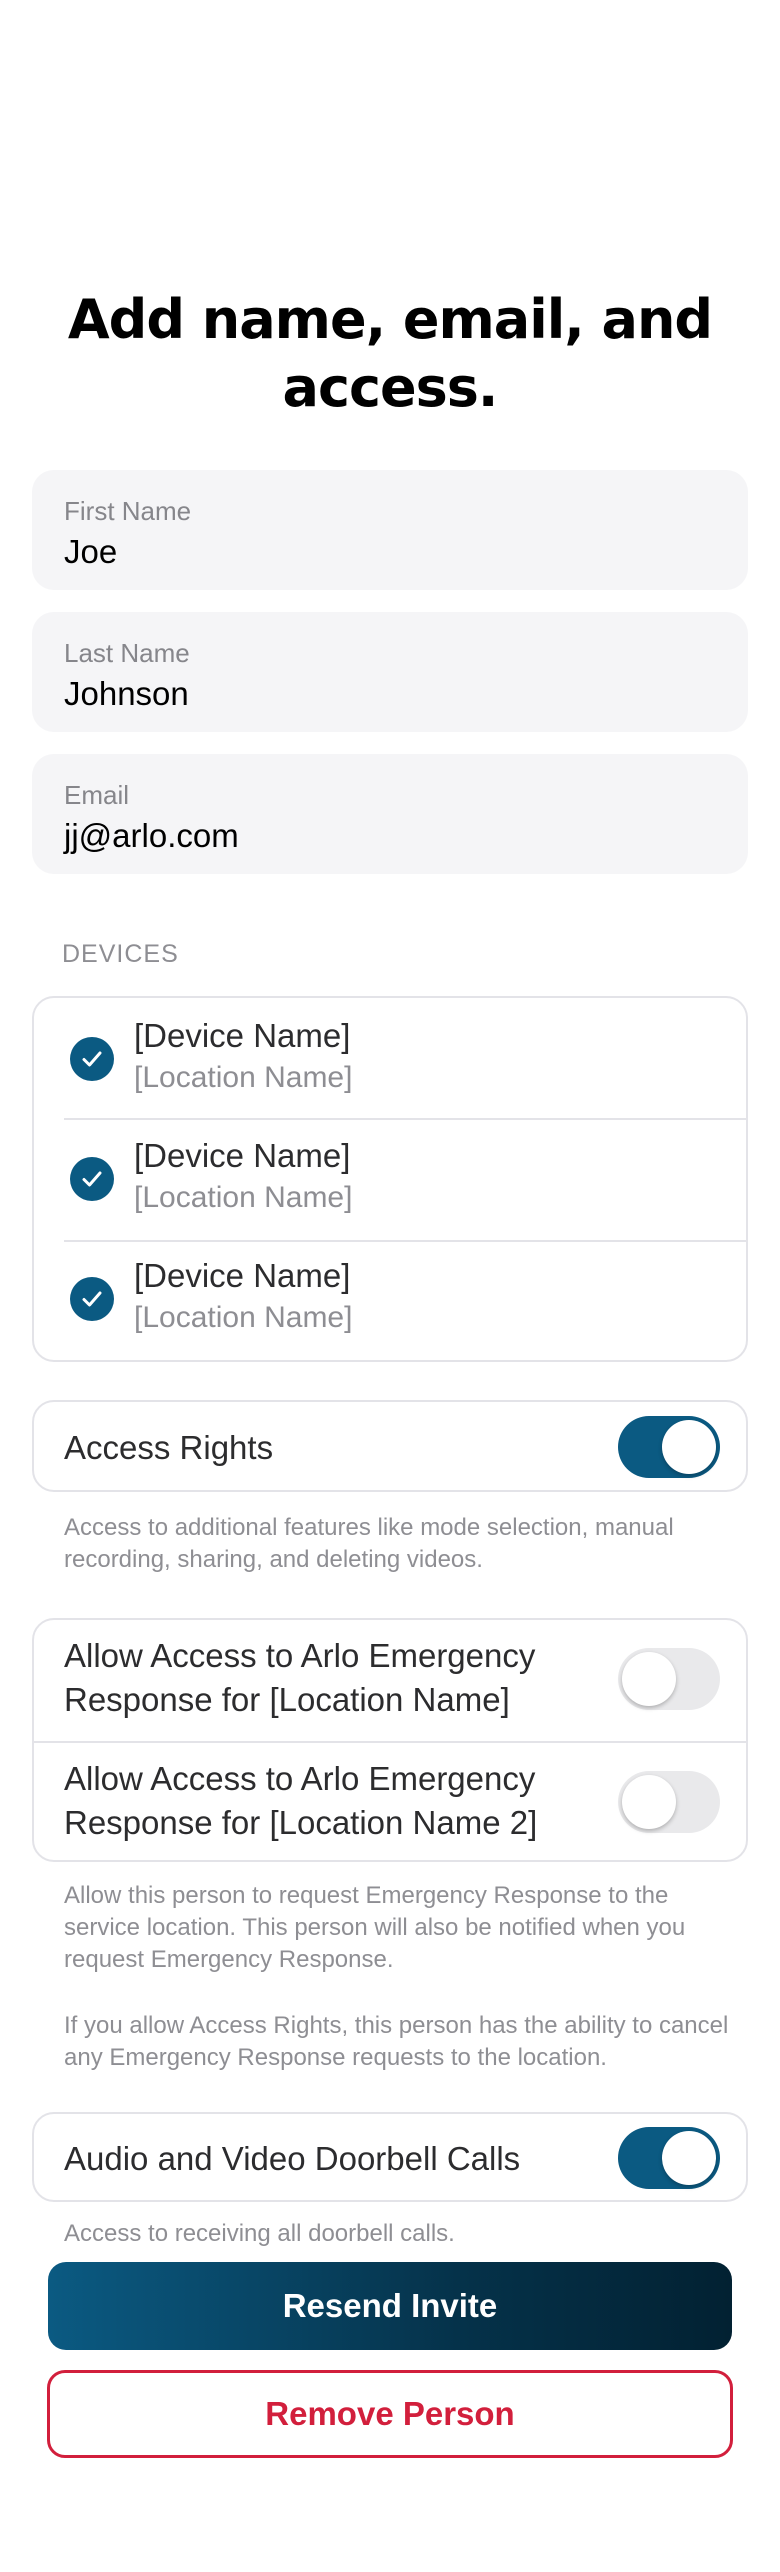 The height and width of the screenshot is (2572, 780). I want to click on doorbell-label: Audio and Video Doorbell Calls, so click(292, 2158).